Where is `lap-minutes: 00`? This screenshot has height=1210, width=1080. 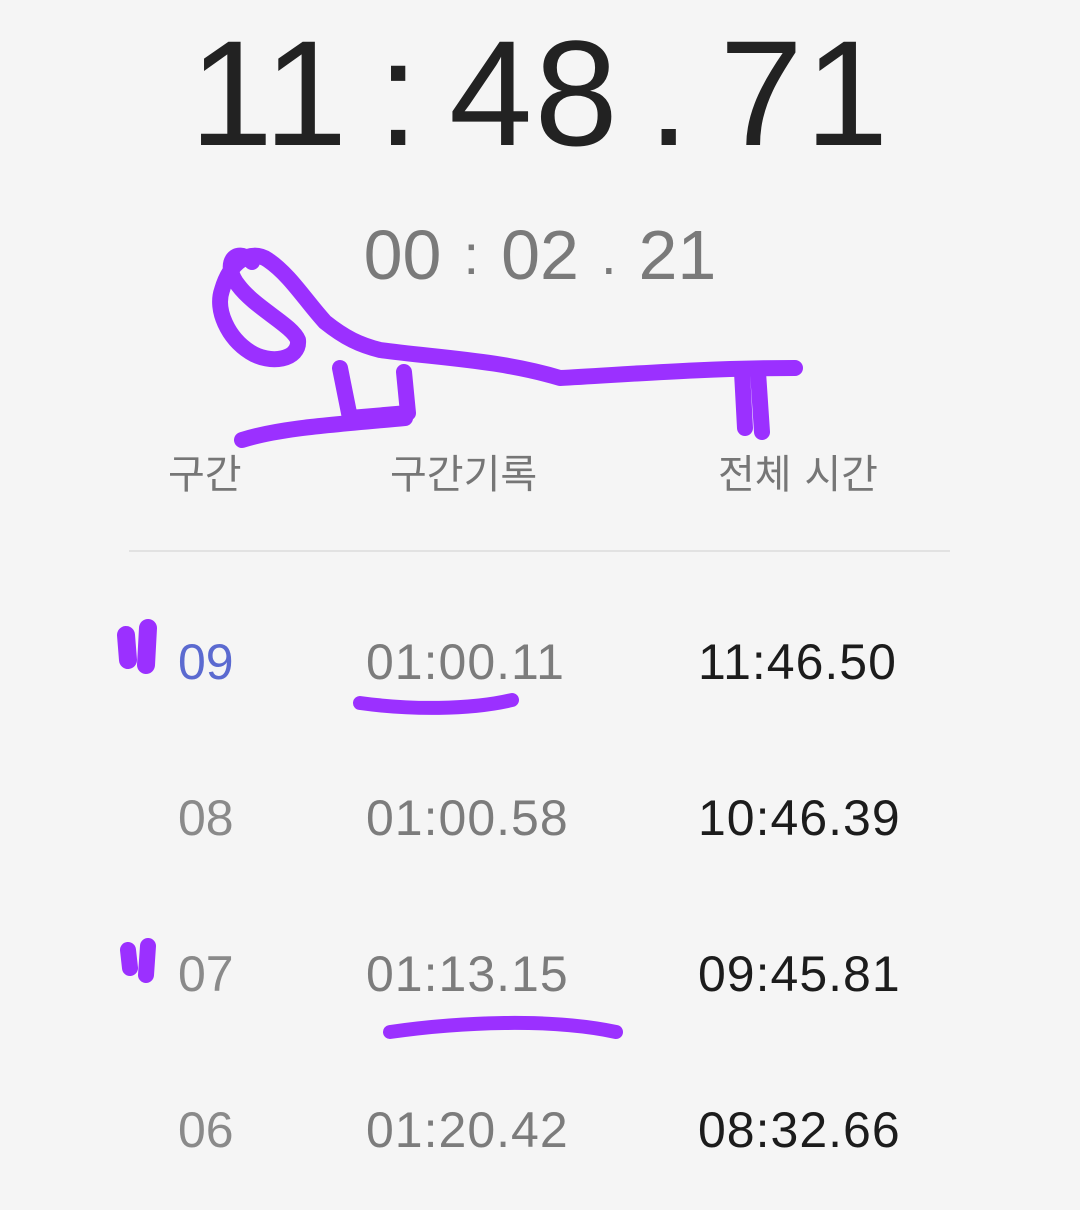 lap-minutes: 00 is located at coordinates (402, 255).